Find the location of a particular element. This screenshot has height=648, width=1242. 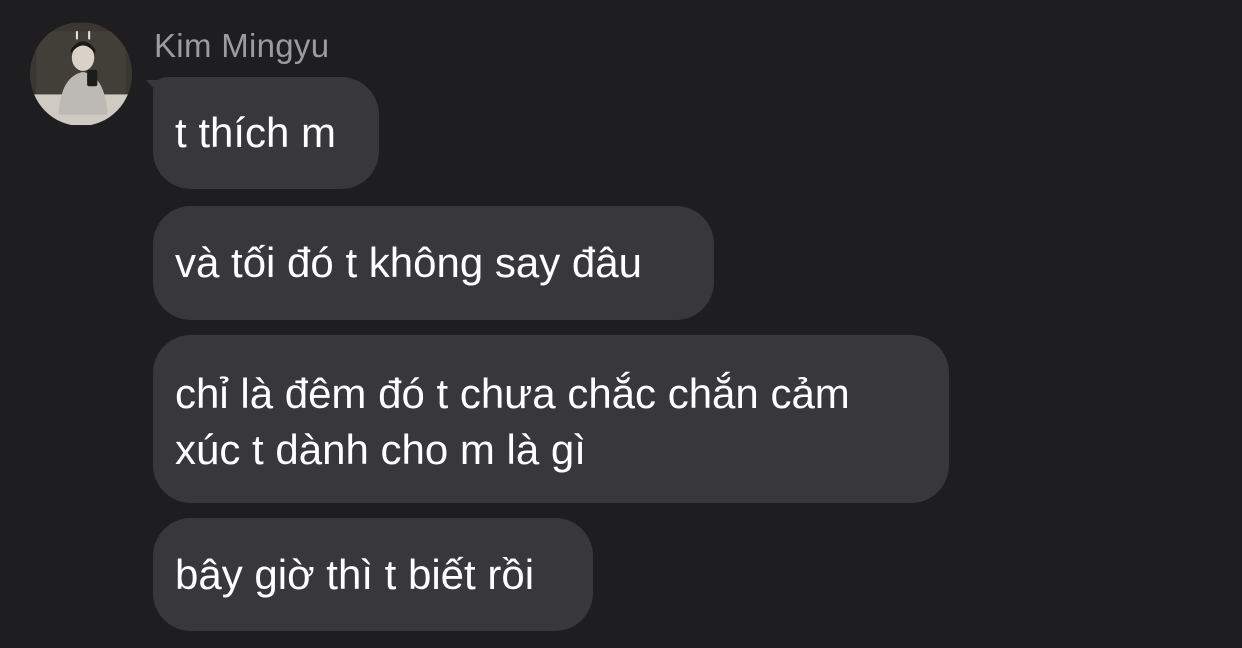

message-text: bây giờ thì t biết rồi is located at coordinates (355, 574).